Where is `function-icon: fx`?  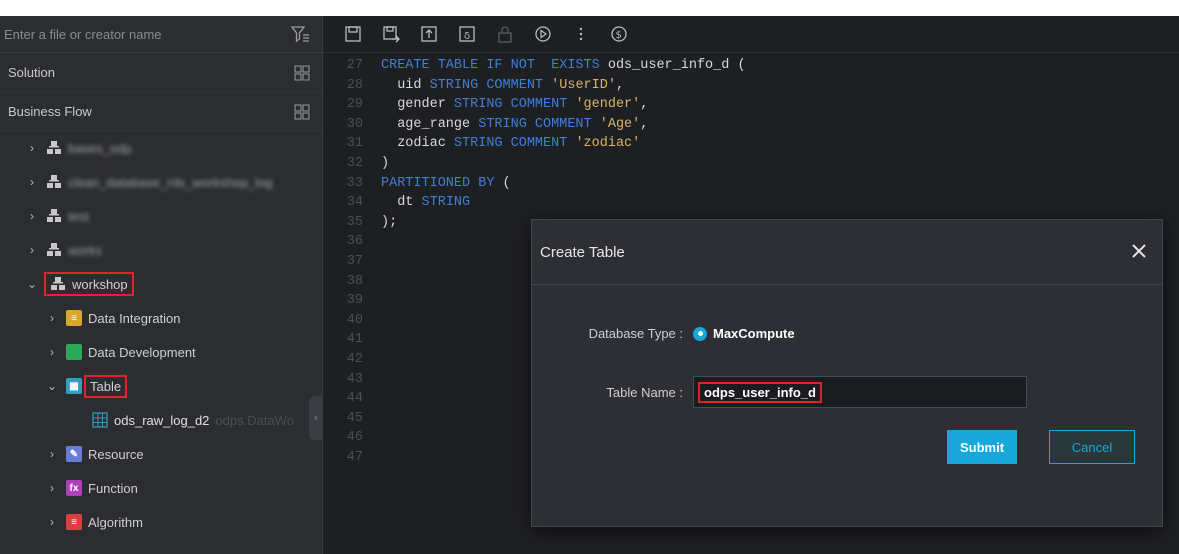 function-icon: fx is located at coordinates (74, 488).